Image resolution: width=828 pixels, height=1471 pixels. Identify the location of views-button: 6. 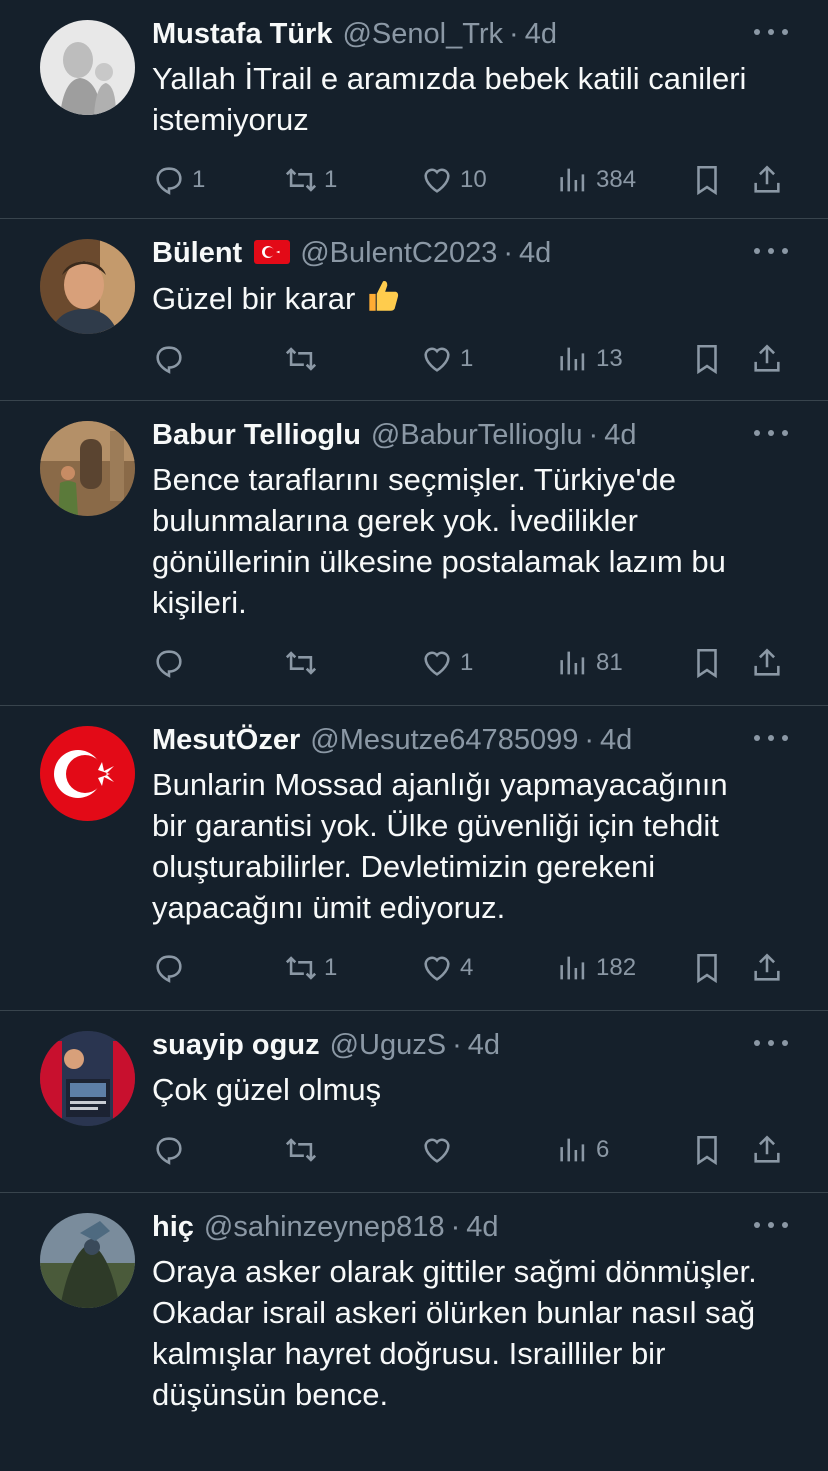
(582, 1150).